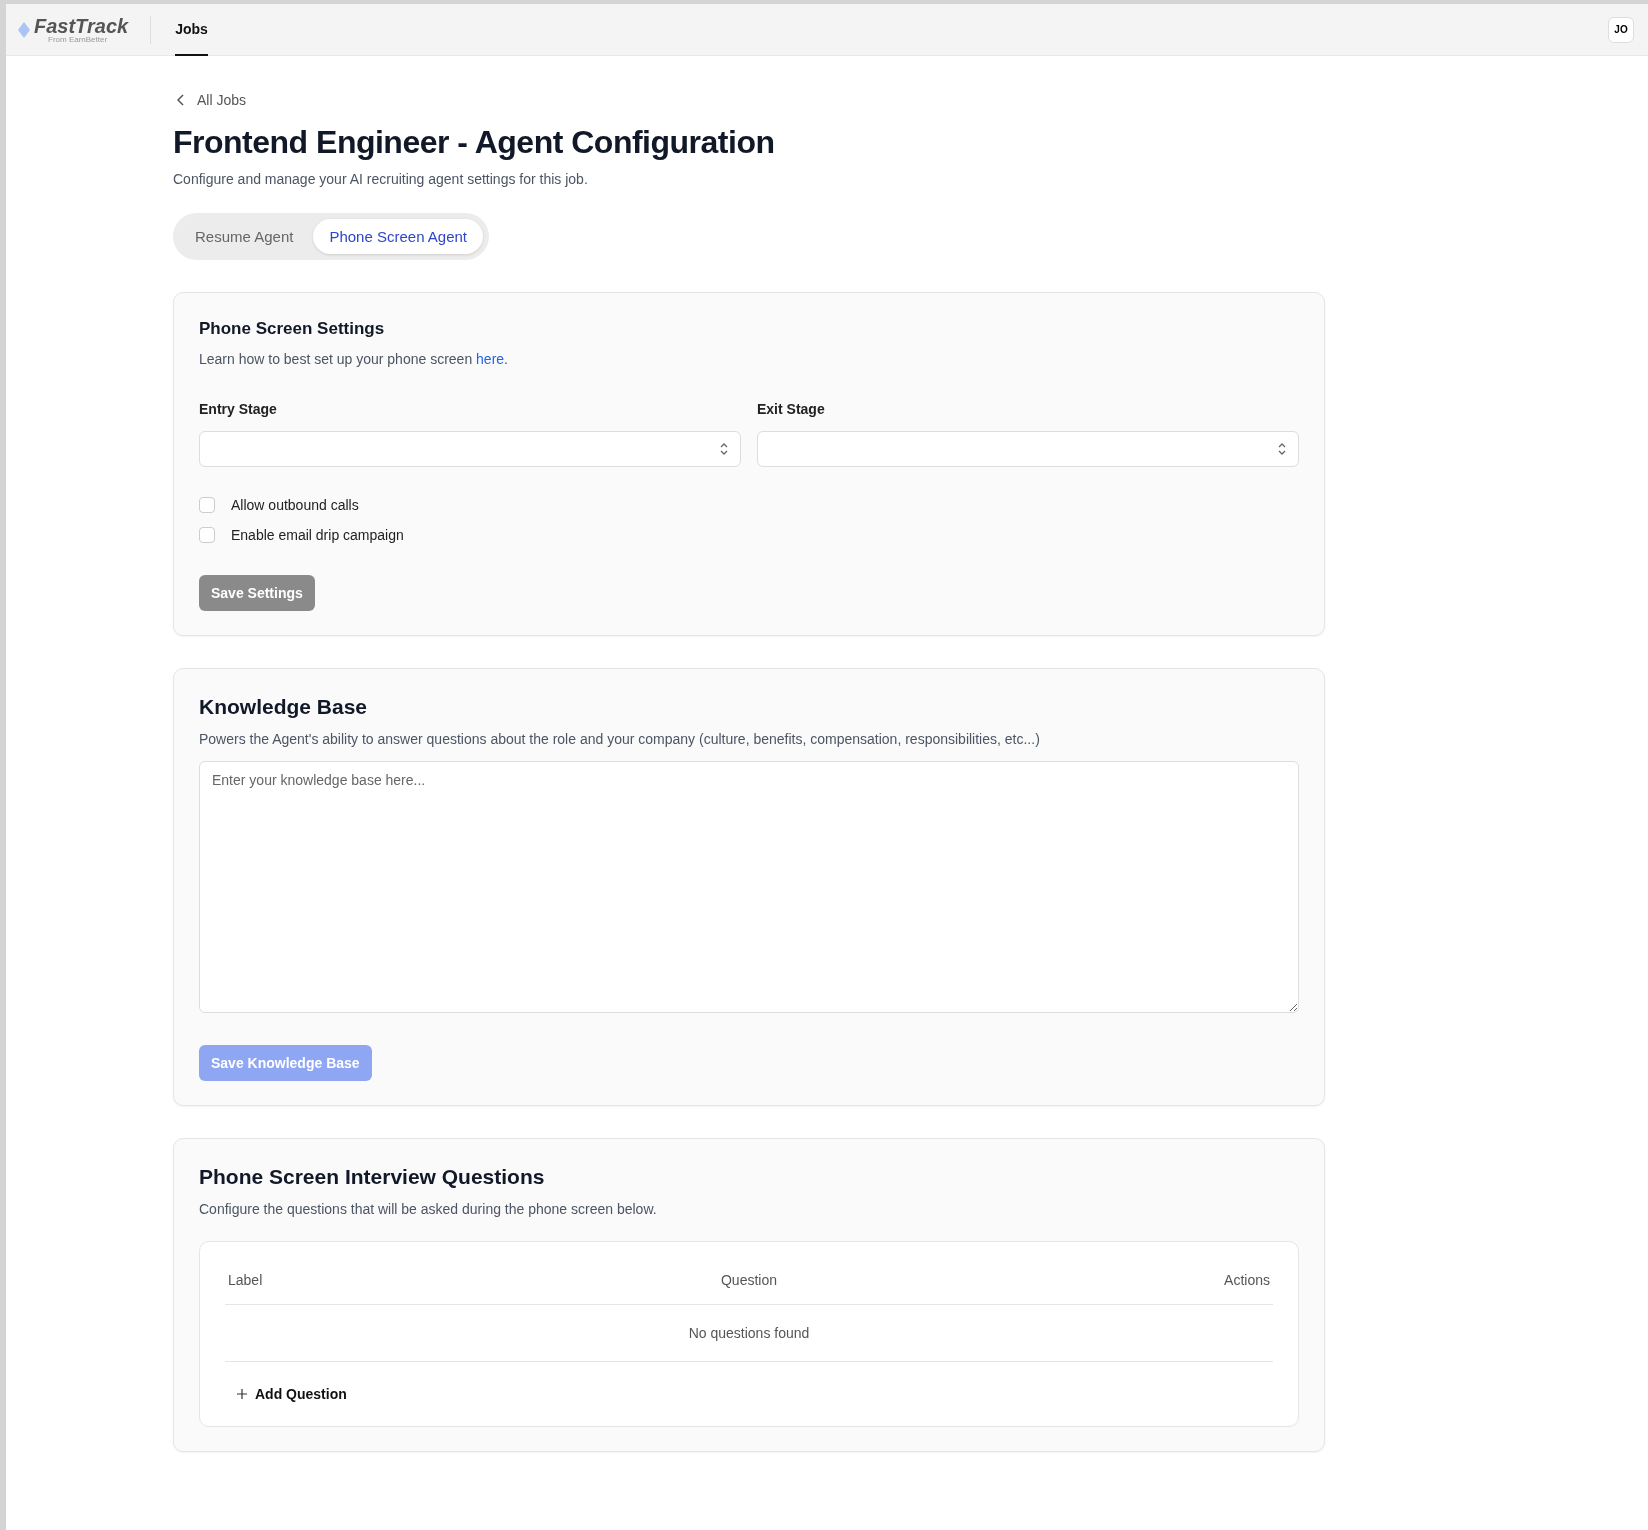 This screenshot has height=1530, width=1648. Describe the element at coordinates (238, 409) in the screenshot. I see `field-label: Entry Stage` at that location.